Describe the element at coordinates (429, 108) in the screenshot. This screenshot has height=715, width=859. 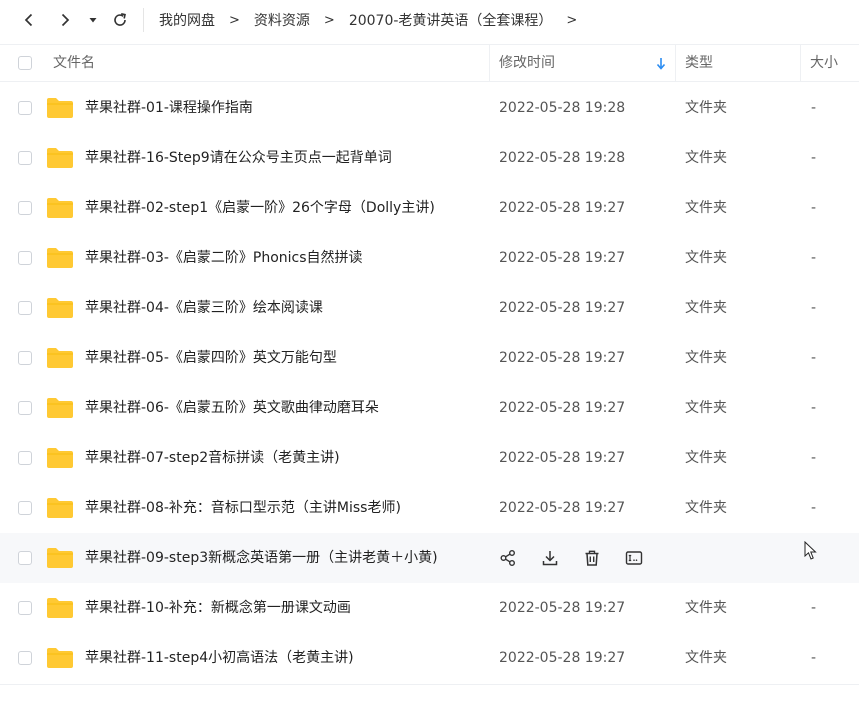
I see `file-row: 苹果社群-01-课程操作指南 2022-05-28 19:28 文件夹 -` at that location.